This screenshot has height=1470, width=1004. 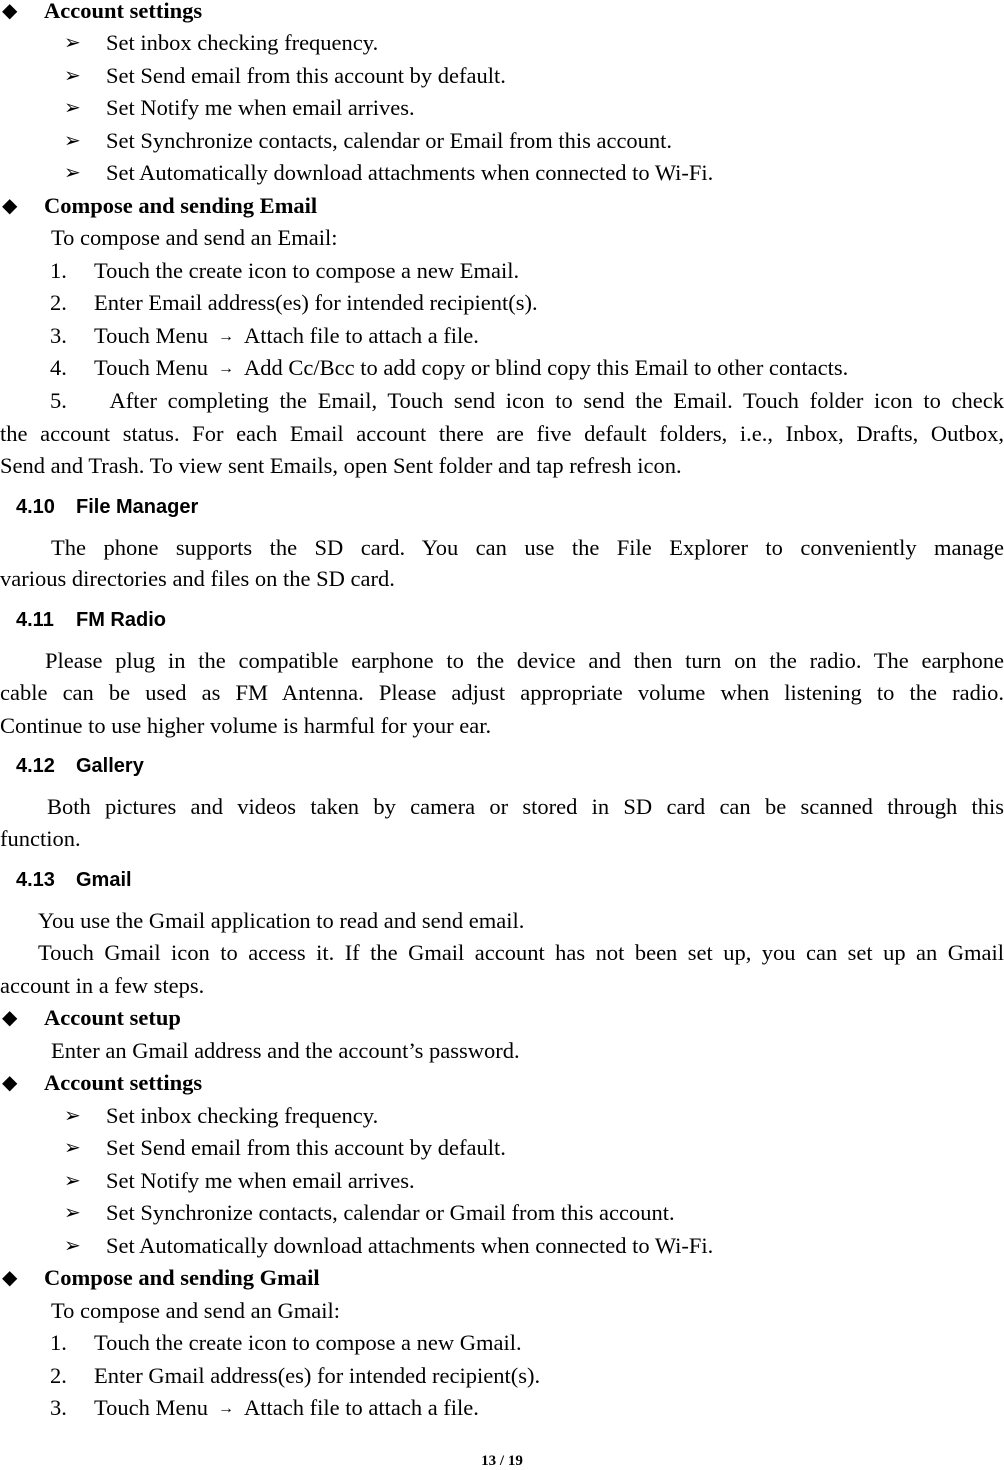 I want to click on section-title: Compose and sending Gmail, so click(x=182, y=1277).